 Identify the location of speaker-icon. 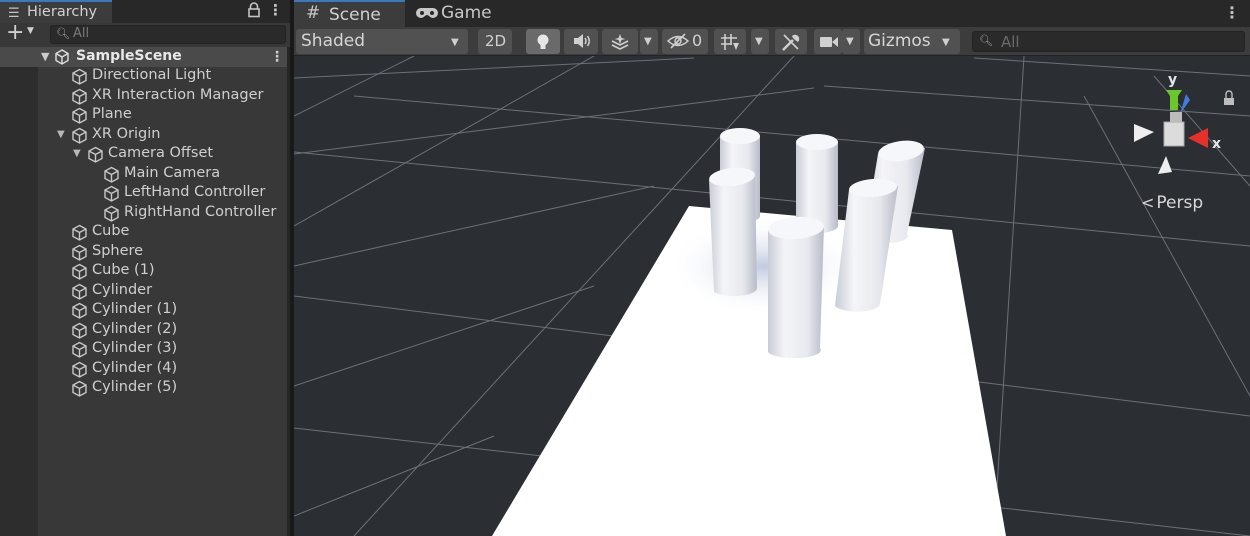
(582, 41).